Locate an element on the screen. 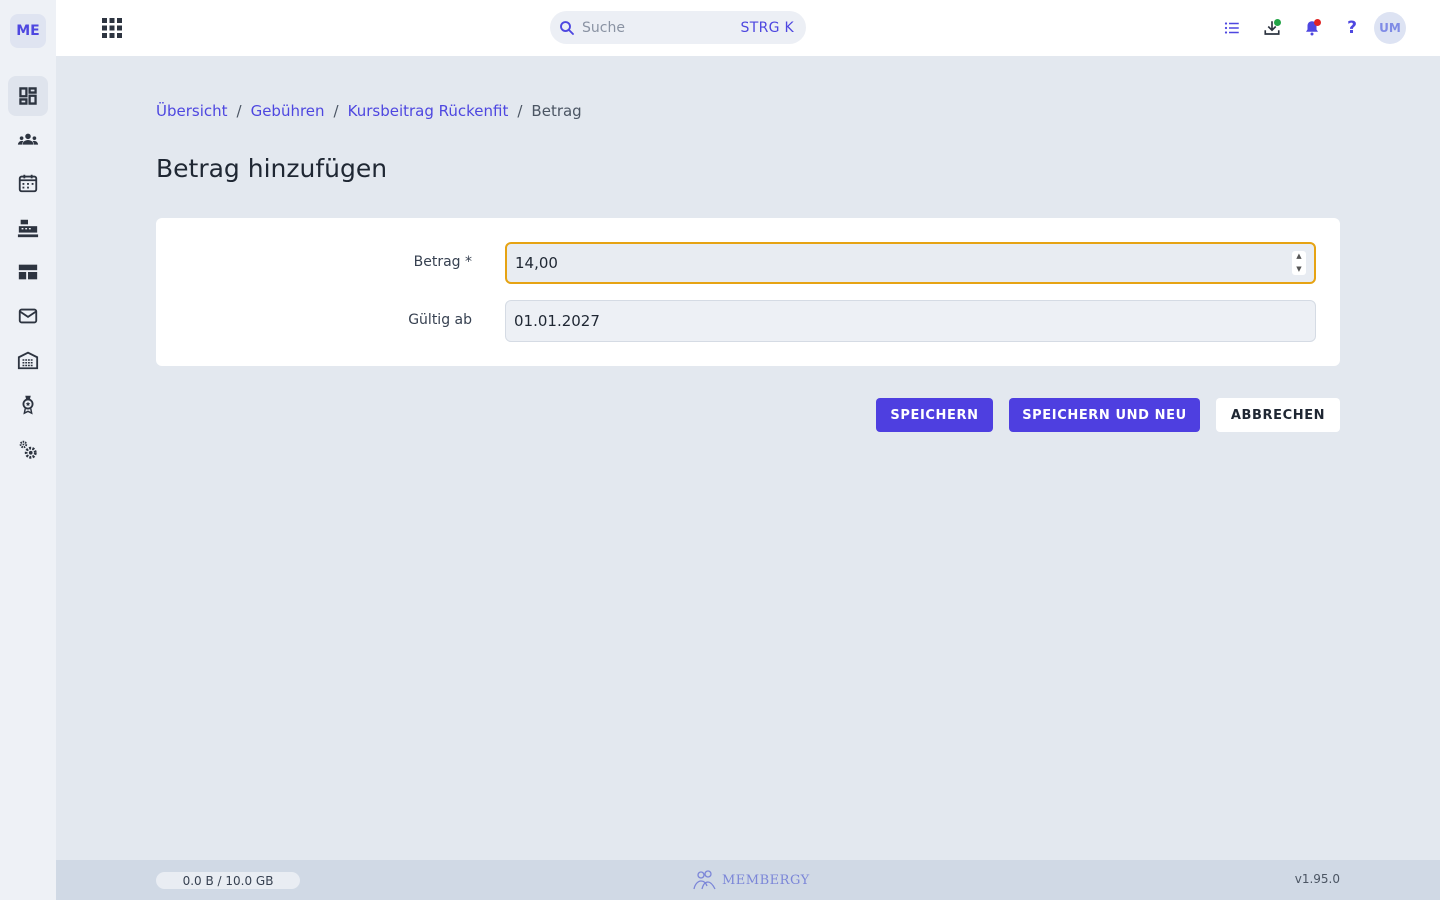 The image size is (1440, 900). amount-form: Betrag * 14,00 ▲ ▼ Gültig ab 01.01.2027 is located at coordinates (748, 292).